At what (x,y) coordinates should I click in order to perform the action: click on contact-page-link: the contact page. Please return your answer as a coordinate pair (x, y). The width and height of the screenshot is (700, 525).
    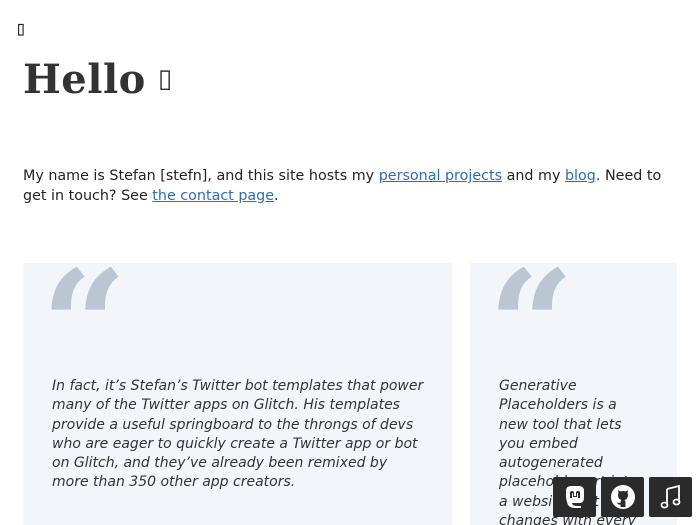
    Looking at the image, I should click on (213, 196).